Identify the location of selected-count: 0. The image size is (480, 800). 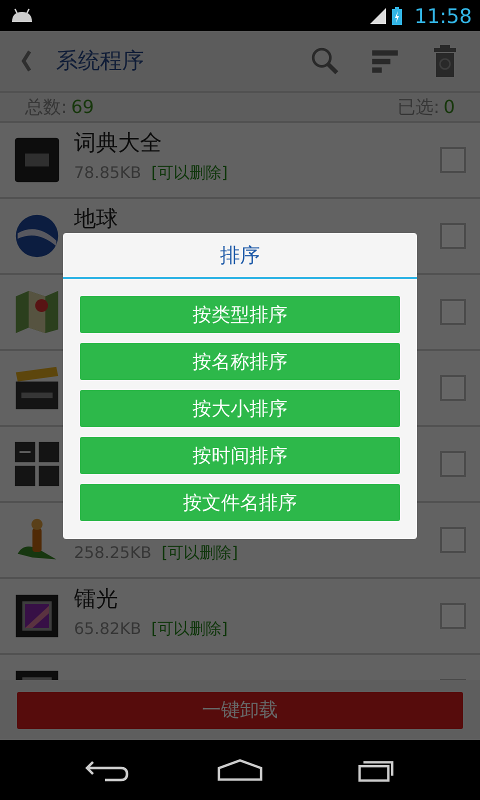
(449, 107).